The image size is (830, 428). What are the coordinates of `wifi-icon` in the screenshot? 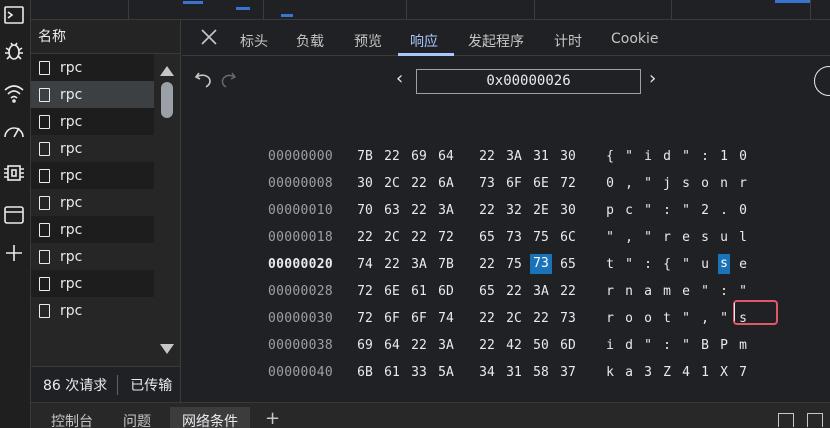 It's located at (14, 93).